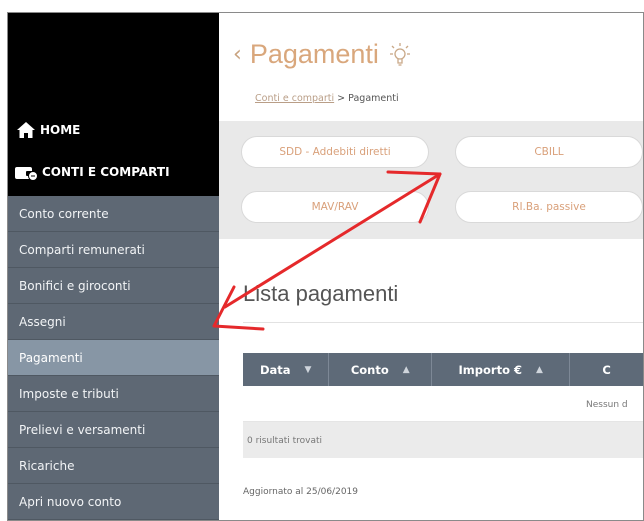 Image resolution: width=644 pixels, height=521 pixels. Describe the element at coordinates (113, 214) in the screenshot. I see `sidebar-item-conto-corrente: Conto corrente` at that location.